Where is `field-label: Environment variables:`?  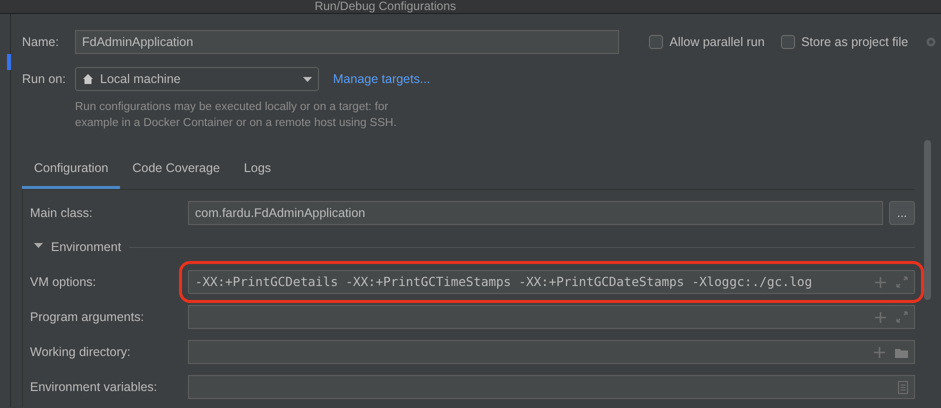 field-label: Environment variables: is located at coordinates (94, 387).